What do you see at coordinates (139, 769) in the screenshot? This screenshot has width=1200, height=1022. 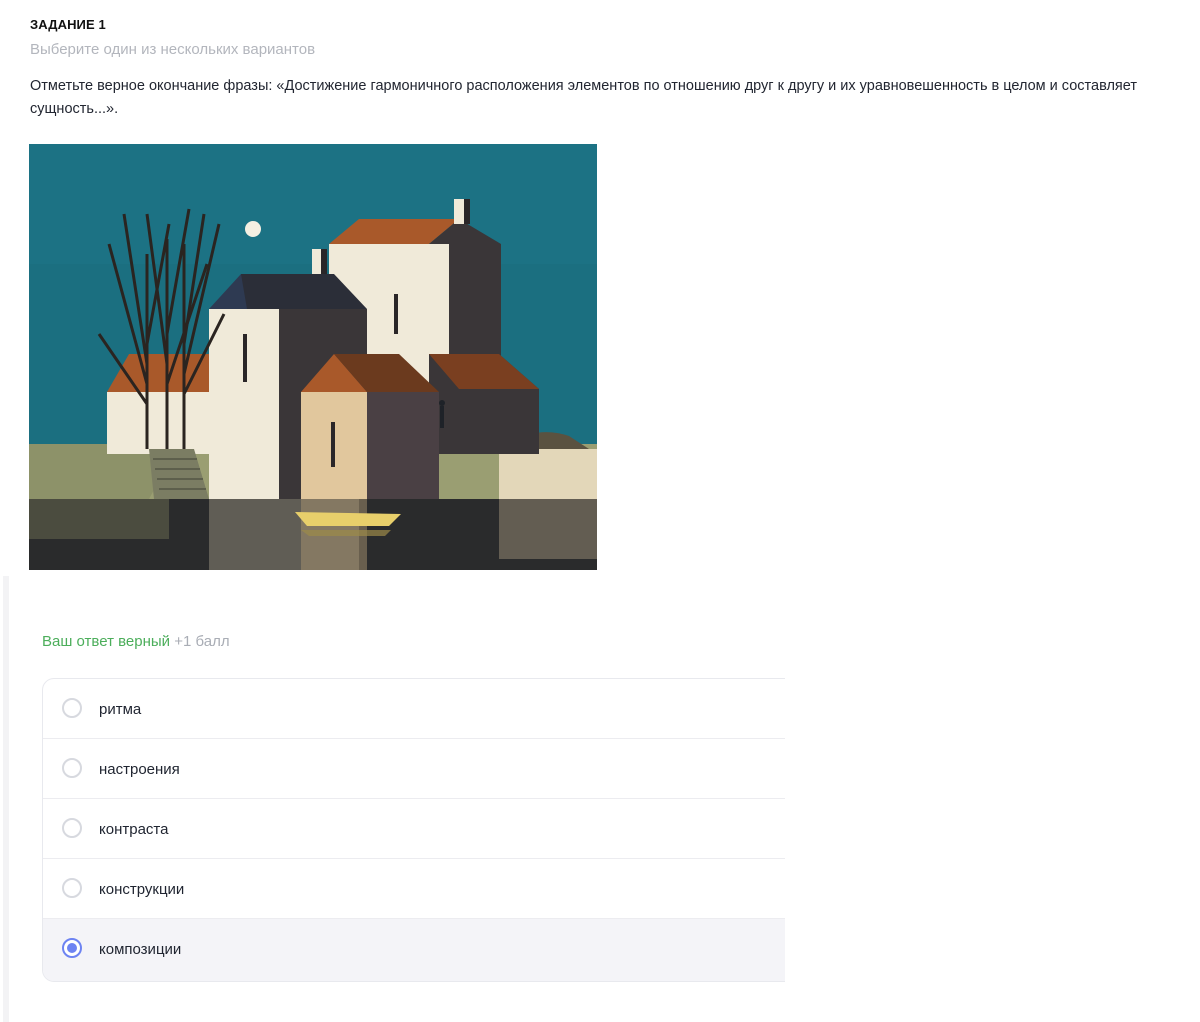 I see `option-label: настроения` at bounding box center [139, 769].